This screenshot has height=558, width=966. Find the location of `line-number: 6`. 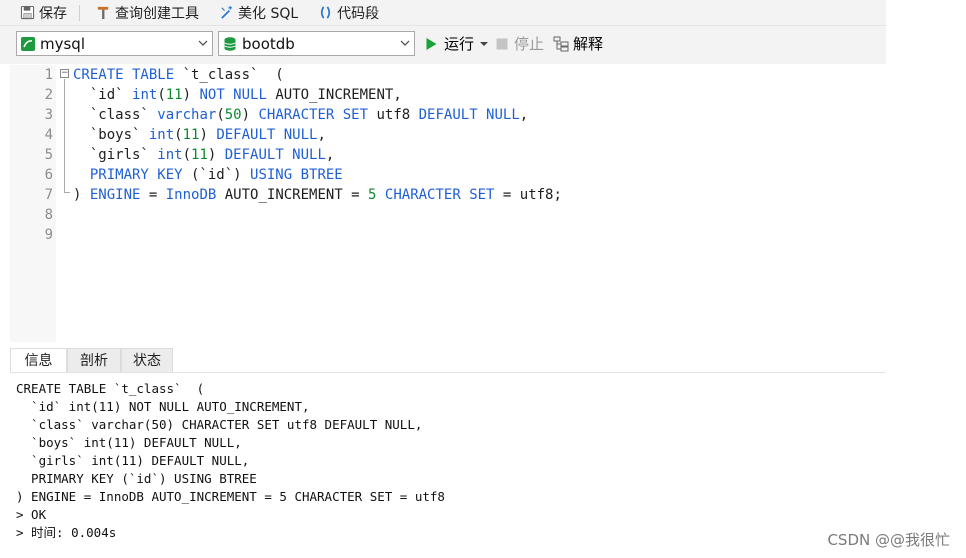

line-number: 6 is located at coordinates (48, 175).